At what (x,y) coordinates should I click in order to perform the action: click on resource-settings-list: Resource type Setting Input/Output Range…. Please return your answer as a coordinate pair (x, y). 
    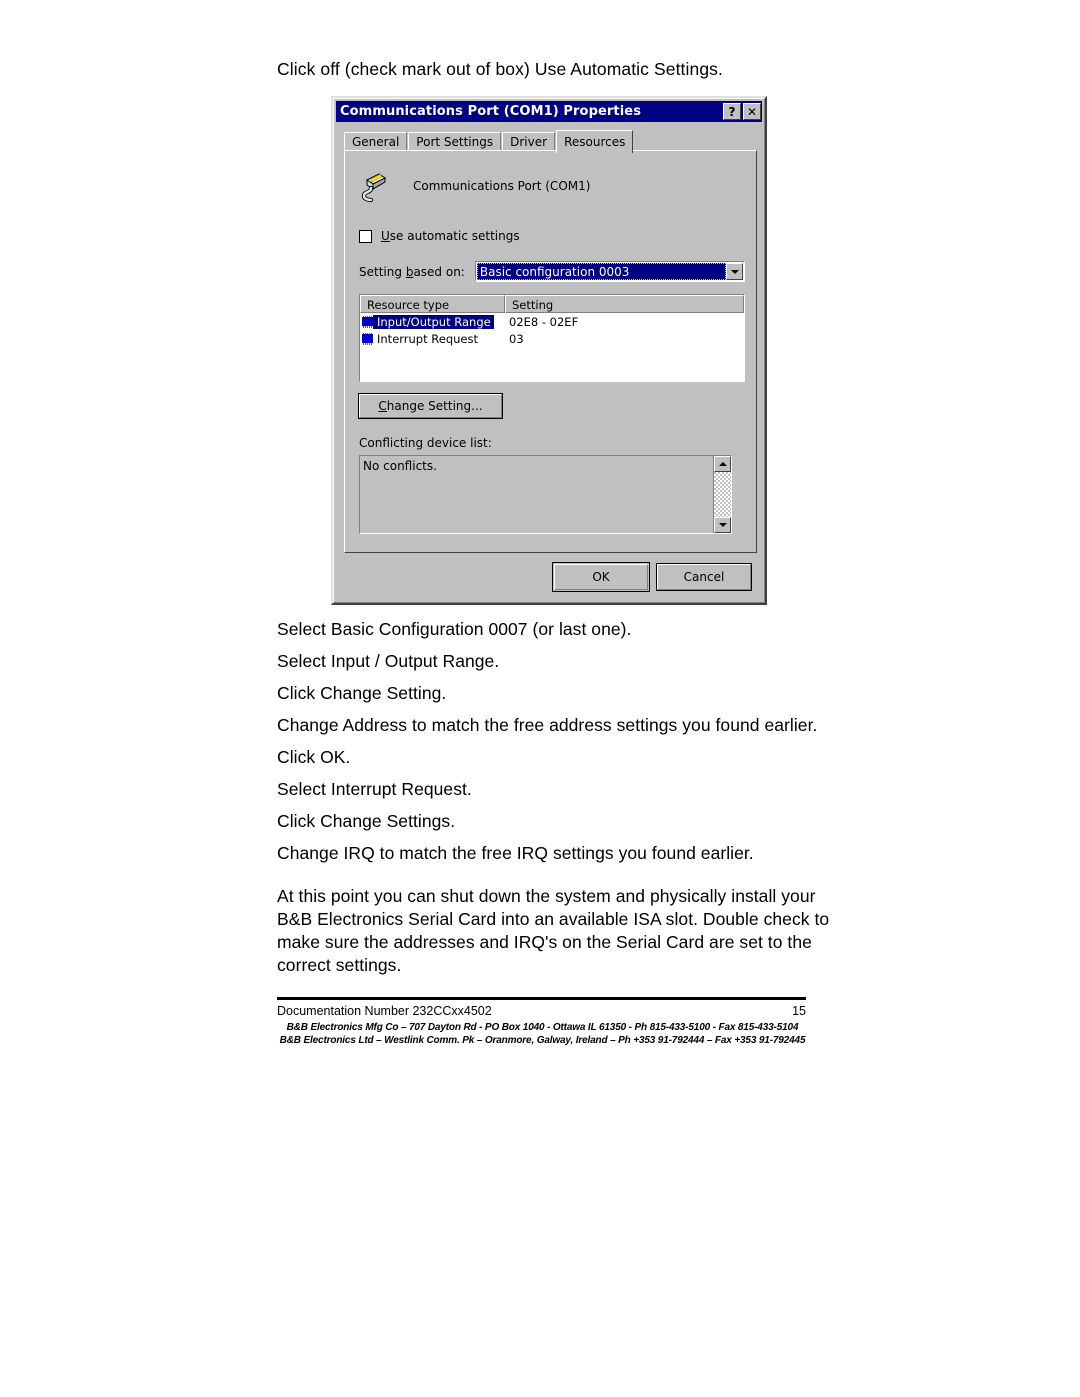
    Looking at the image, I should click on (552, 338).